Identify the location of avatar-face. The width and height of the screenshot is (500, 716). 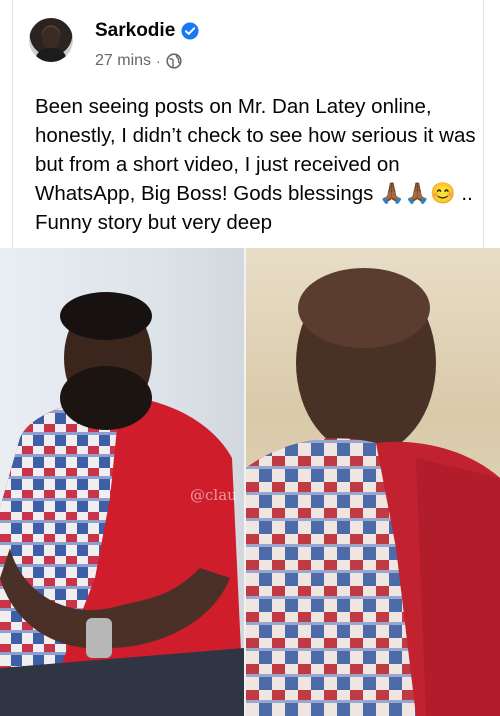
(51, 38).